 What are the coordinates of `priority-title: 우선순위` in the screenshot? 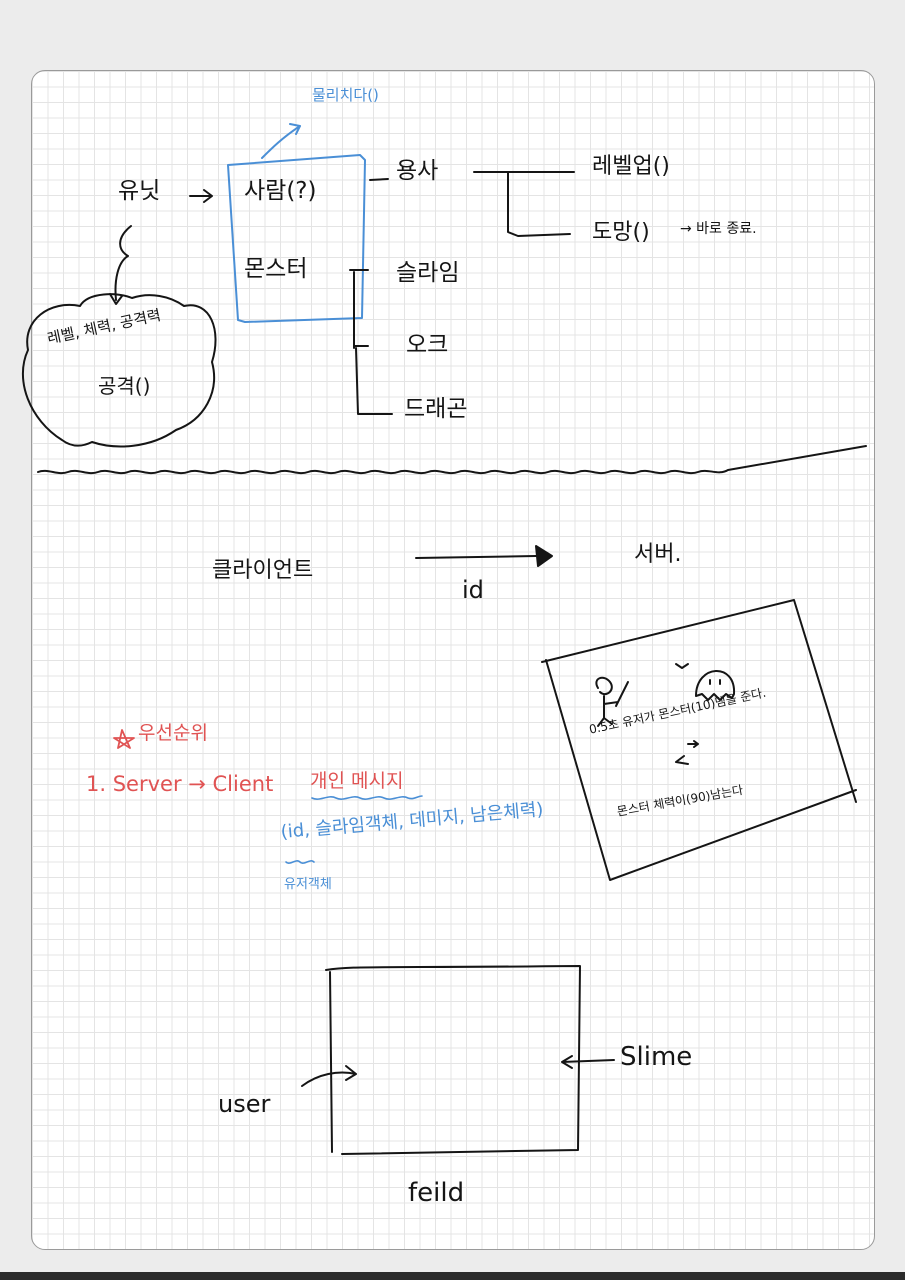 It's located at (173, 733).